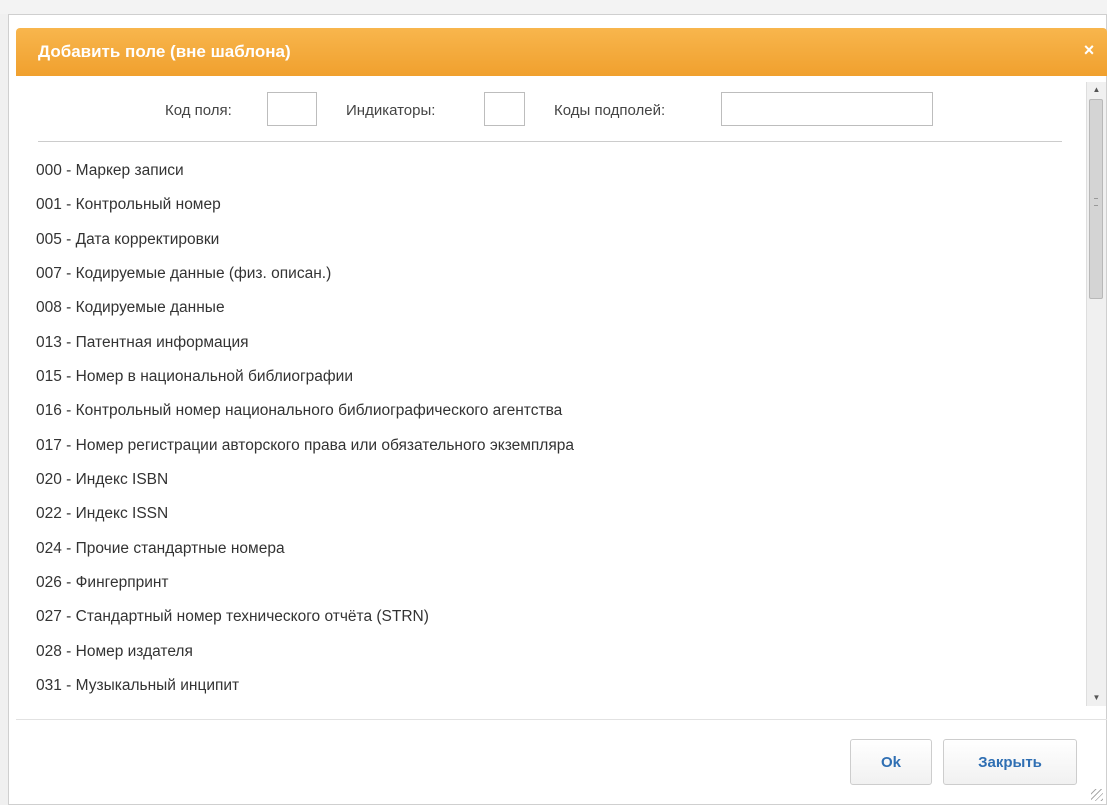 This screenshot has height=805, width=1107. Describe the element at coordinates (102, 583) in the screenshot. I see `field-list-item: 026 - Фингерпринт` at that location.